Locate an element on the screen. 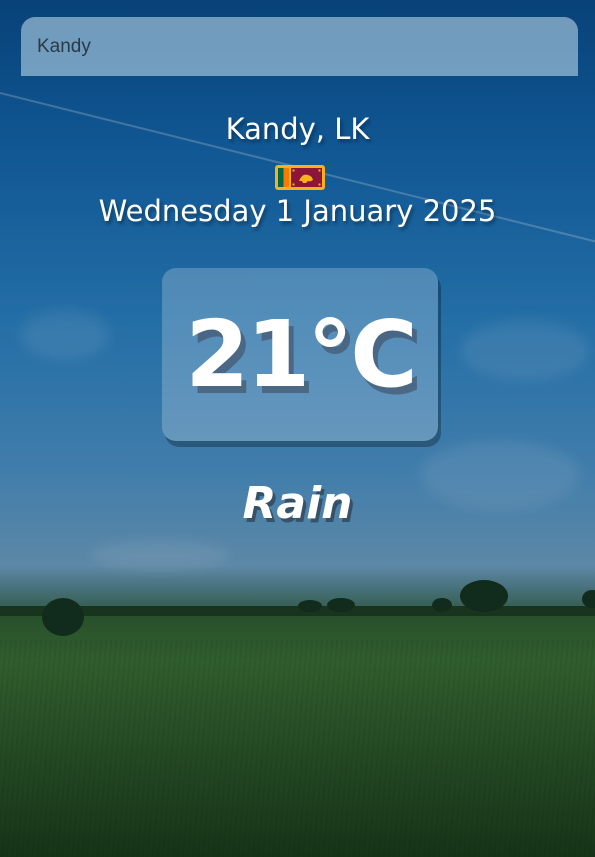 This screenshot has width=595, height=857. search-input is located at coordinates (299, 46).